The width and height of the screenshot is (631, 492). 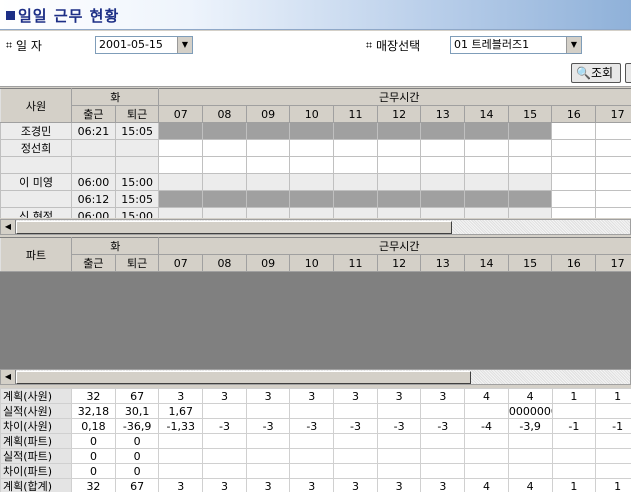 I want to click on out-header: 퇴근, so click(x=137, y=114).